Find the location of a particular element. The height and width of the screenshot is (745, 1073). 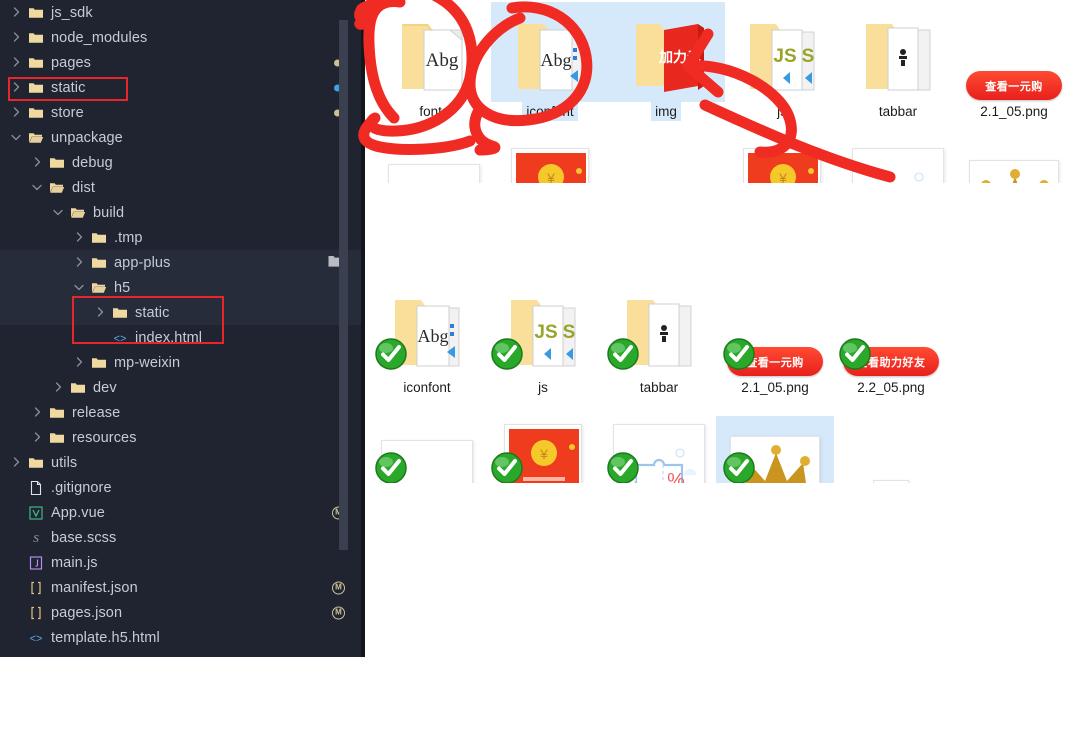

file-item: 查看助力好友 2.2_05.png is located at coordinates (891, 340).